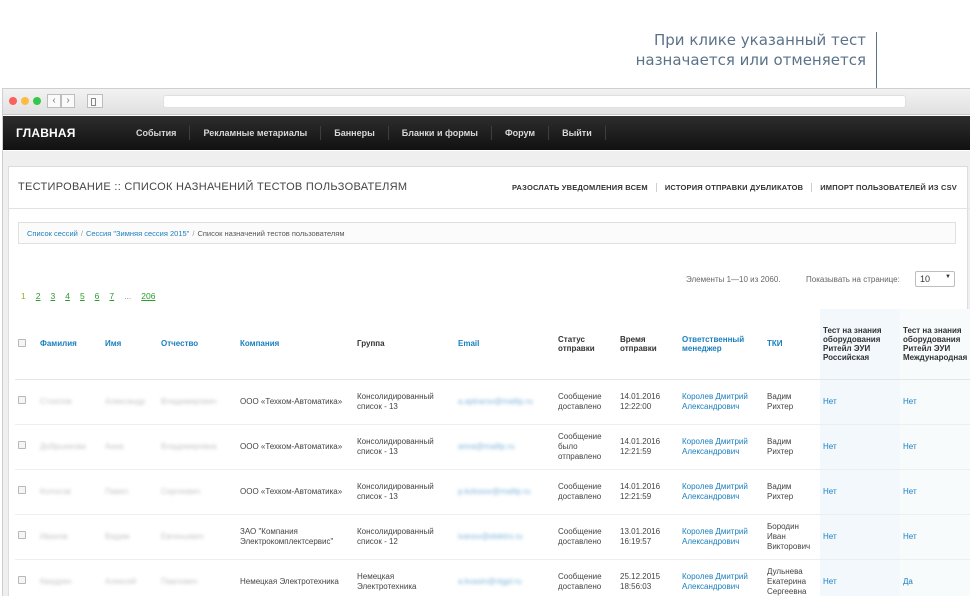 The height and width of the screenshot is (596, 970). Describe the element at coordinates (750, 60) in the screenshot. I see `callout-line-2: назначается или отменяется` at that location.